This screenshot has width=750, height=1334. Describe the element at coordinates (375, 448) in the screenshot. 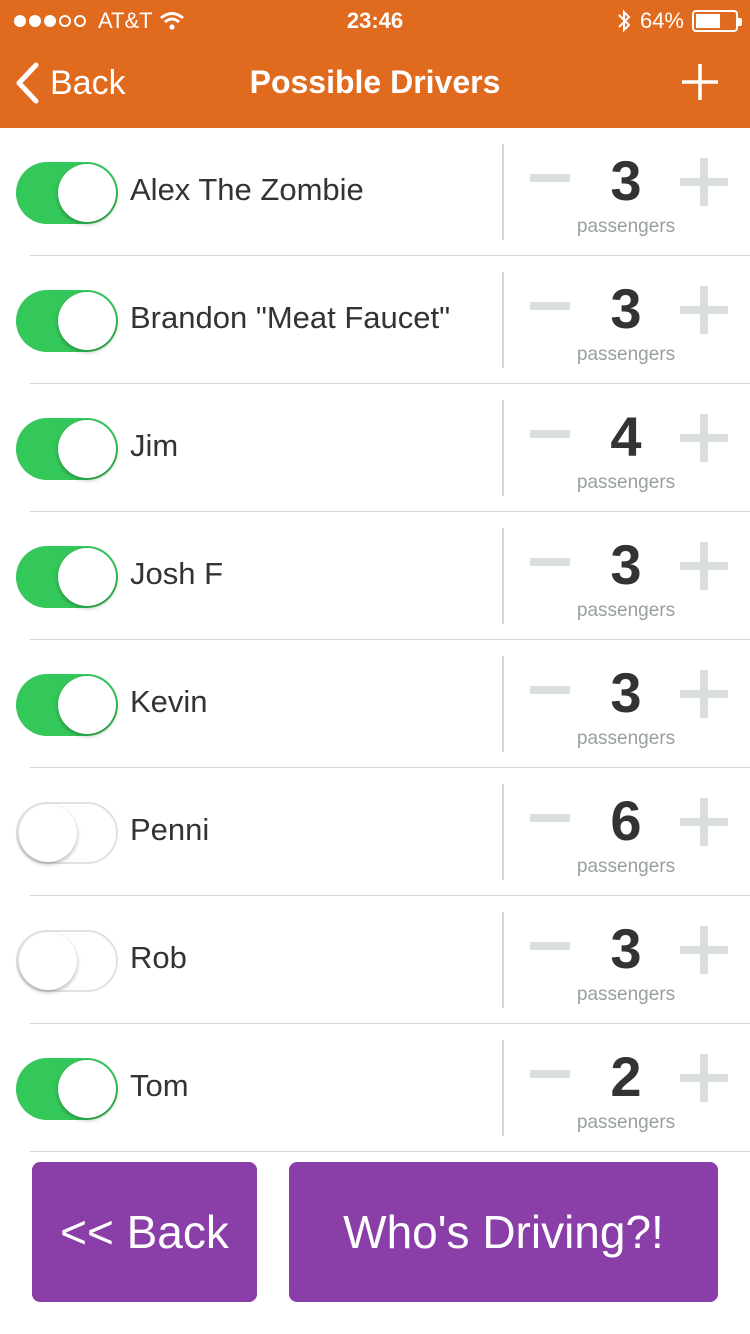

I see `driver-row: Jim 4 passengers` at that location.